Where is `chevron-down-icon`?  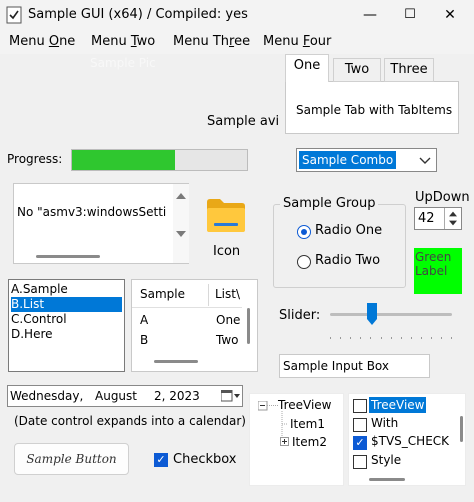
chevron-down-icon is located at coordinates (425, 160).